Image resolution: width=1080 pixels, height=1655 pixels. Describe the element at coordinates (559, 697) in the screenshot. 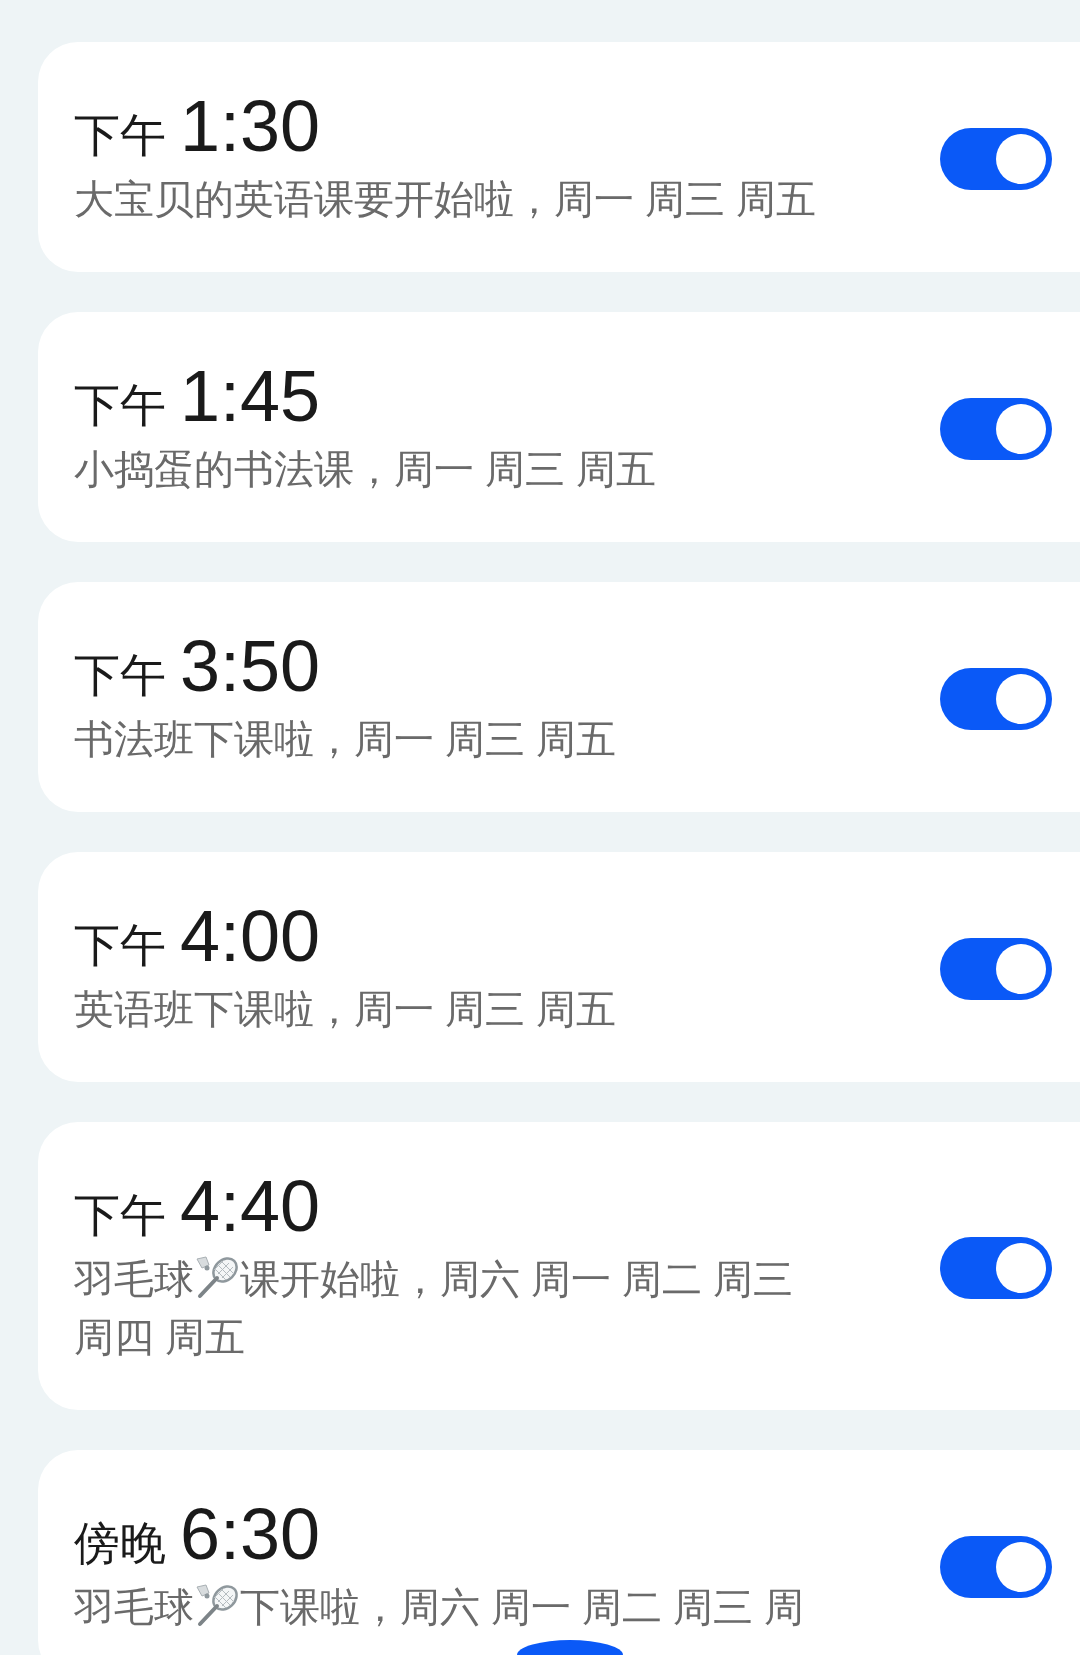

I see `alarm-card: 下午 3:50 书法班下课啦，周一 周三 周五` at that location.